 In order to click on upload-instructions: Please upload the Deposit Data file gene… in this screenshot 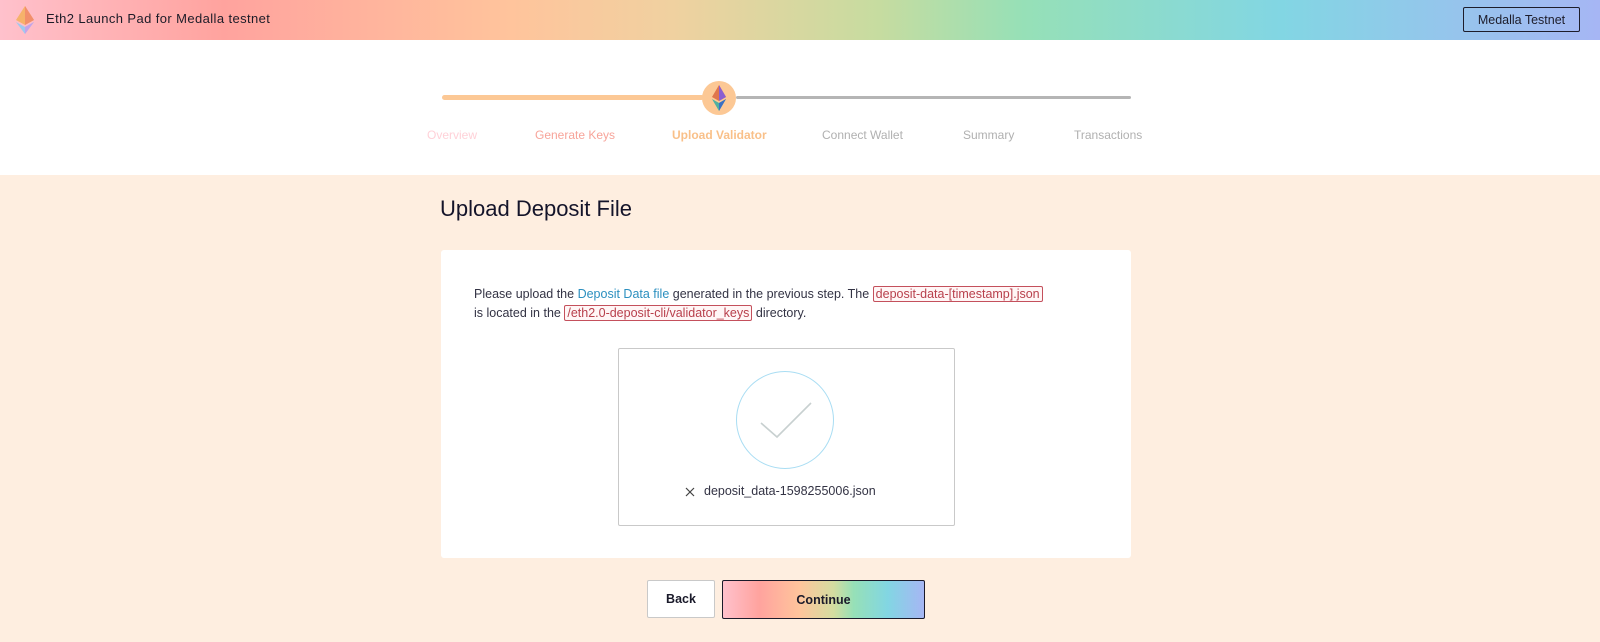, I will do `click(794, 304)`.